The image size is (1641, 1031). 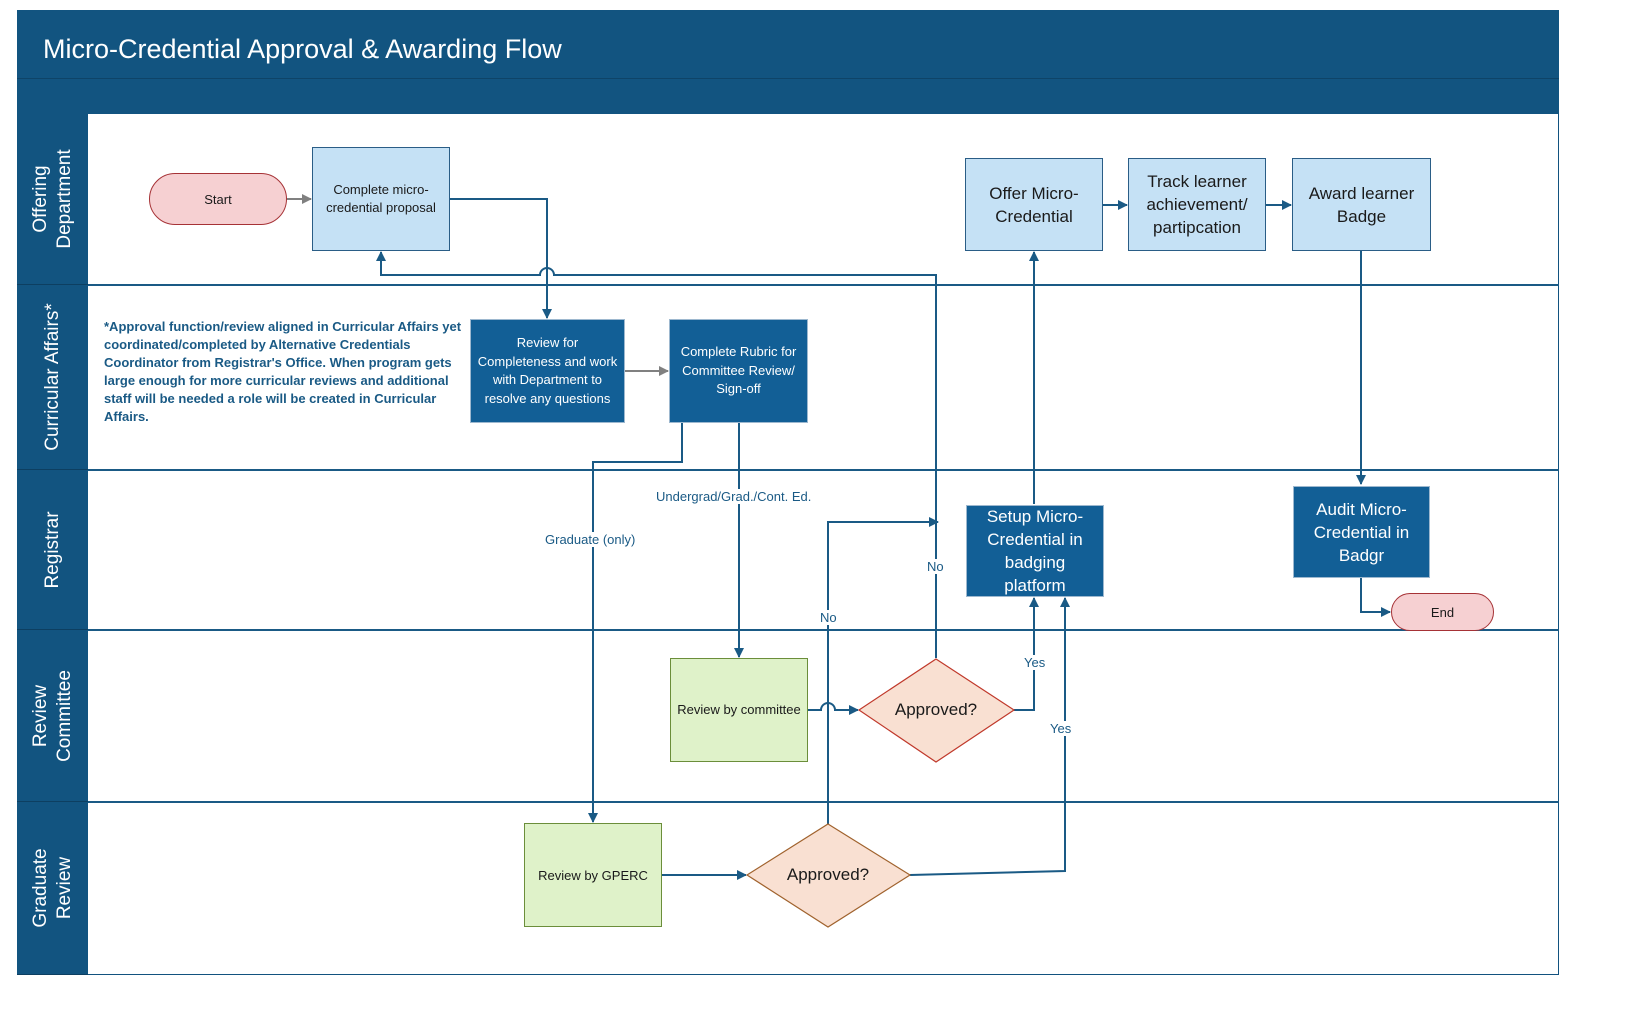 I want to click on process-label: Review by committee, so click(x=739, y=709).